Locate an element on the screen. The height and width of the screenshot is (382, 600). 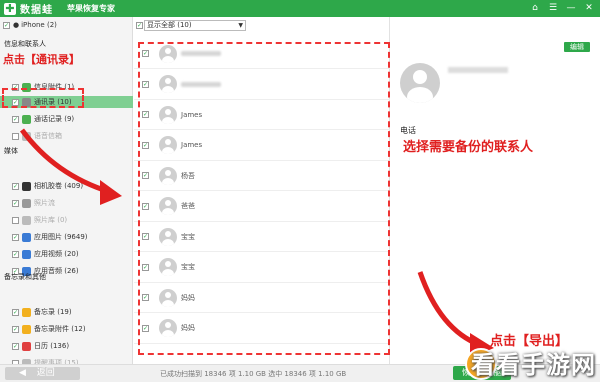
back-arrow-icon: ◀ is located at coordinates (22, 373).